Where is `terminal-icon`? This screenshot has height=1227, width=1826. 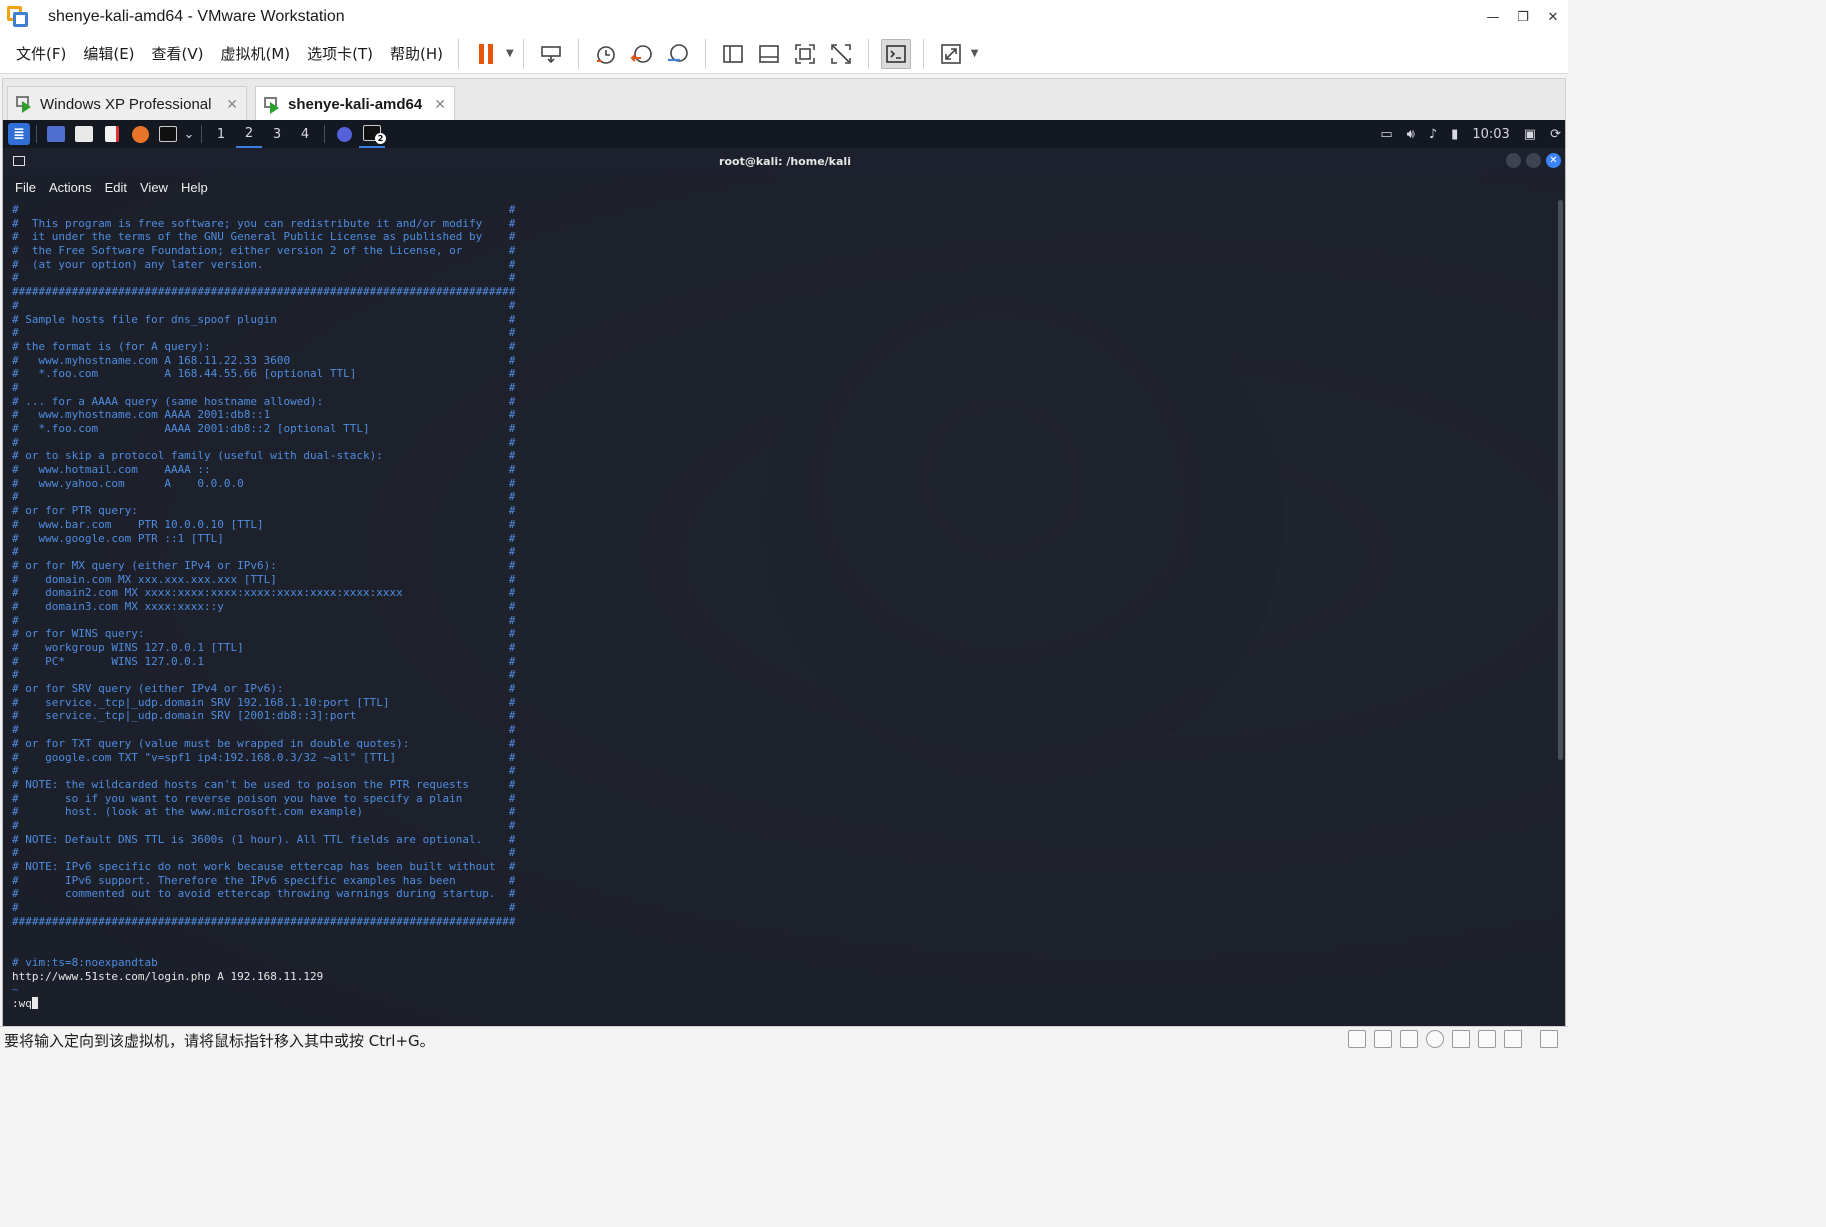
terminal-icon is located at coordinates (168, 134).